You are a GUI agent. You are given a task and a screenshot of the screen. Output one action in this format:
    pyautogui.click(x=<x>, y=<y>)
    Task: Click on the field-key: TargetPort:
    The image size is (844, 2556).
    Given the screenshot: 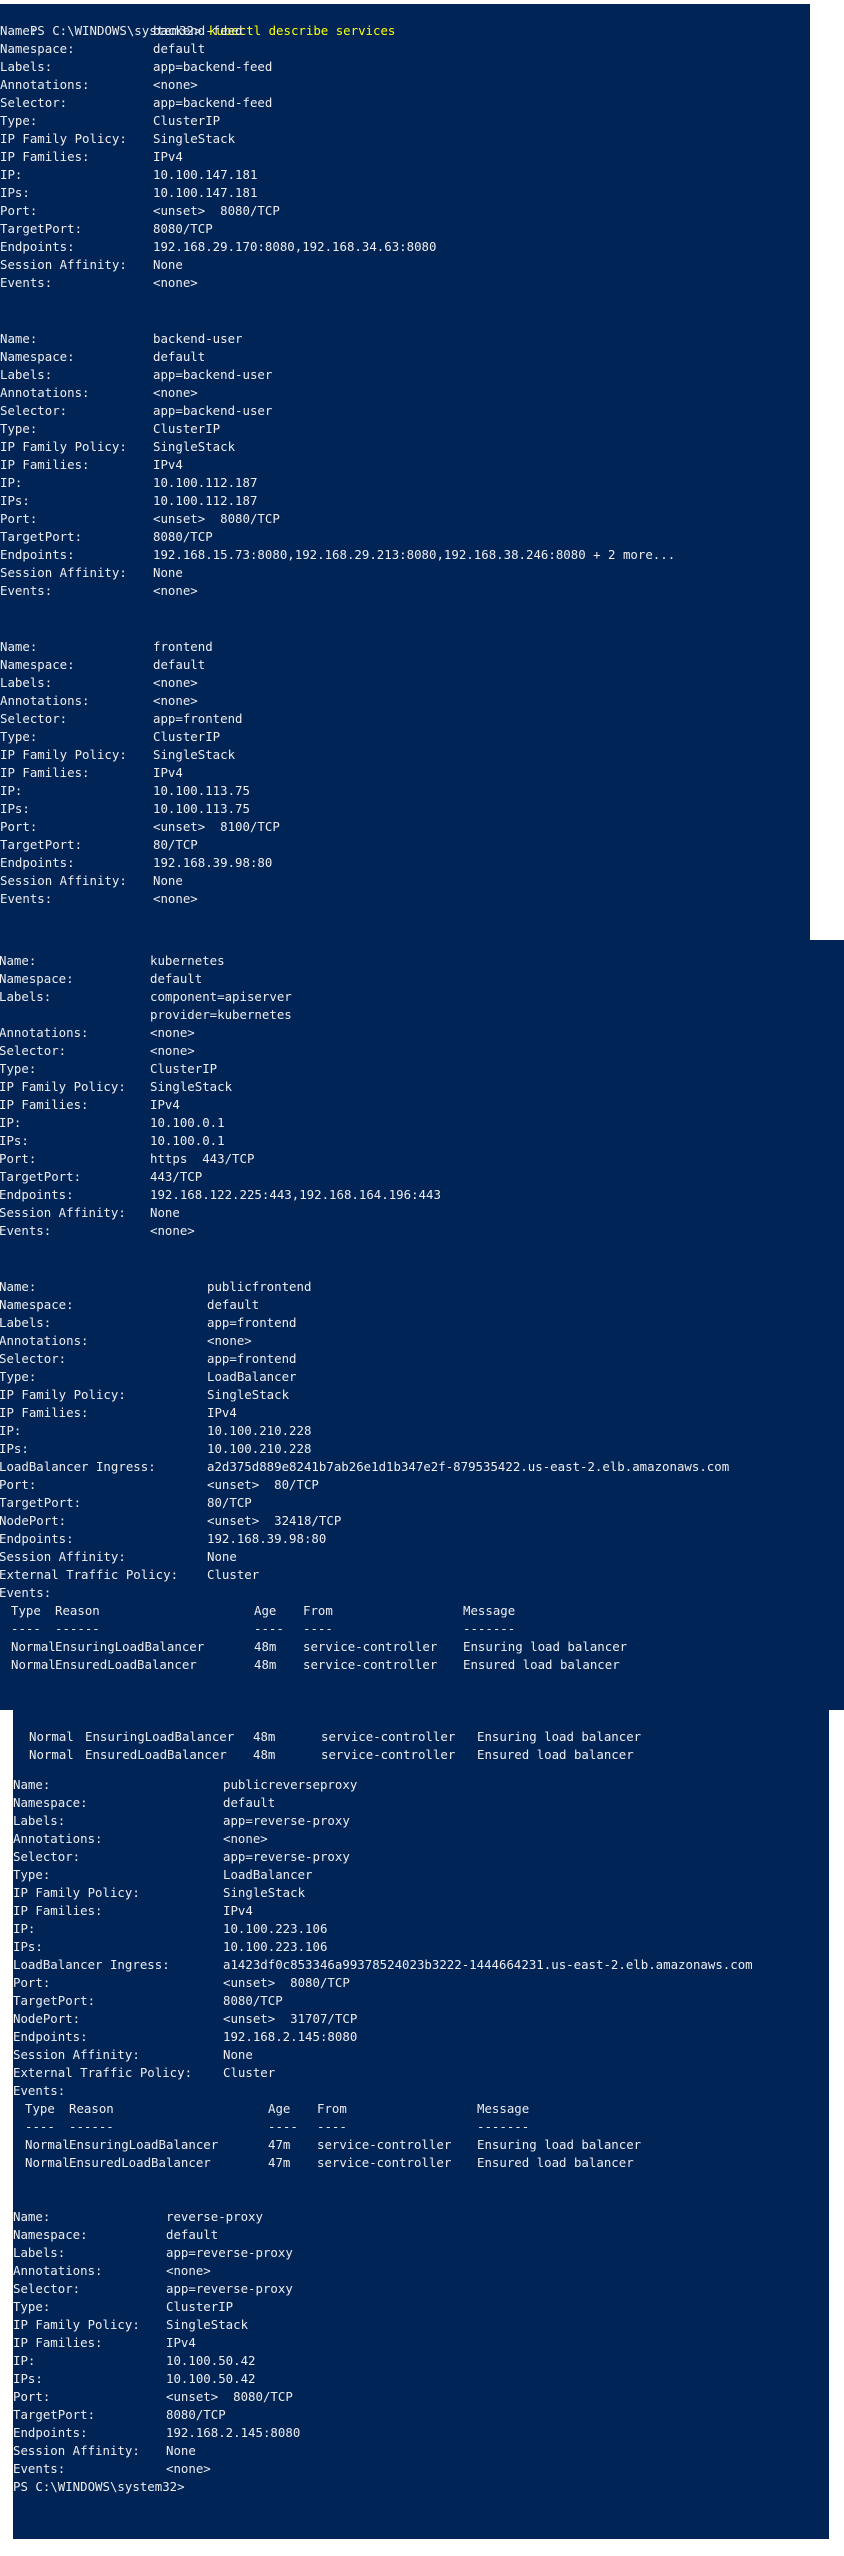 What is the action you would take?
    pyautogui.click(x=41, y=844)
    